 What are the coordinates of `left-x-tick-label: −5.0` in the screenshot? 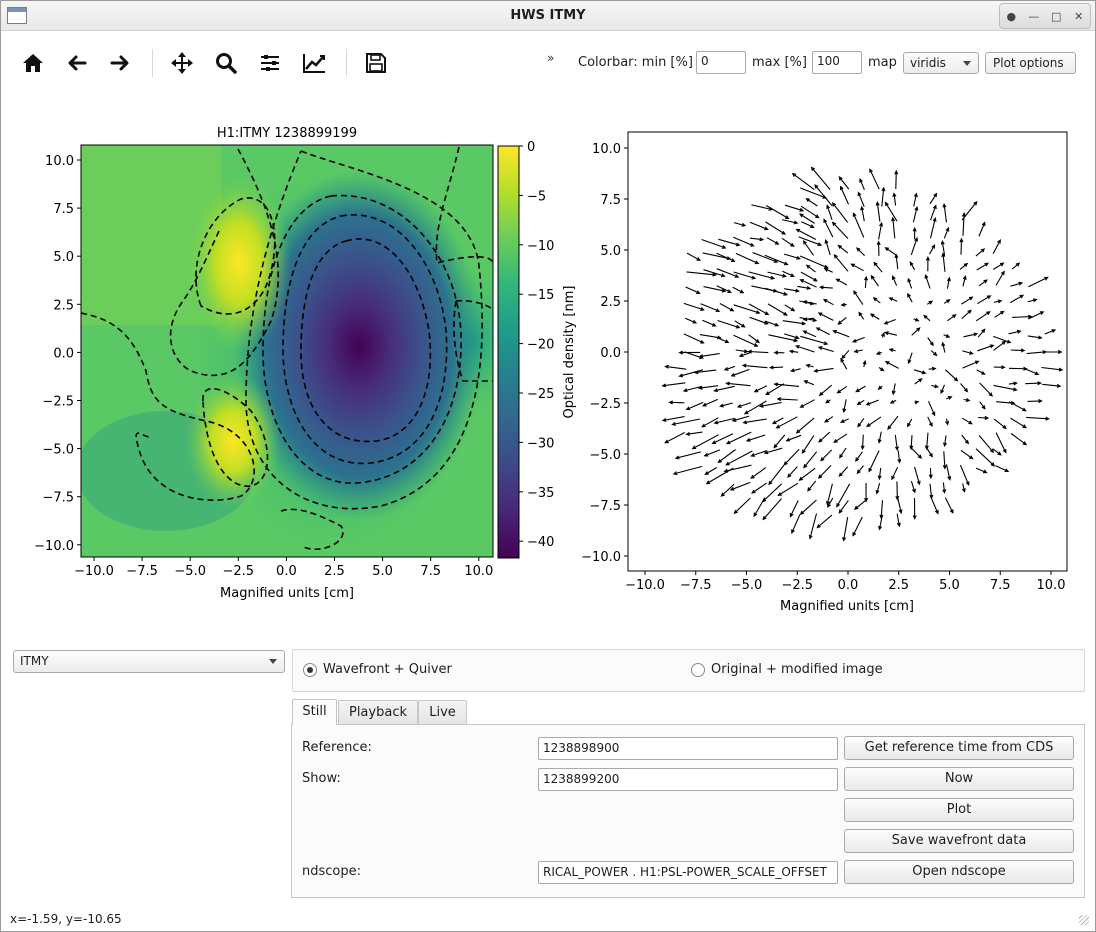 It's located at (190, 571).